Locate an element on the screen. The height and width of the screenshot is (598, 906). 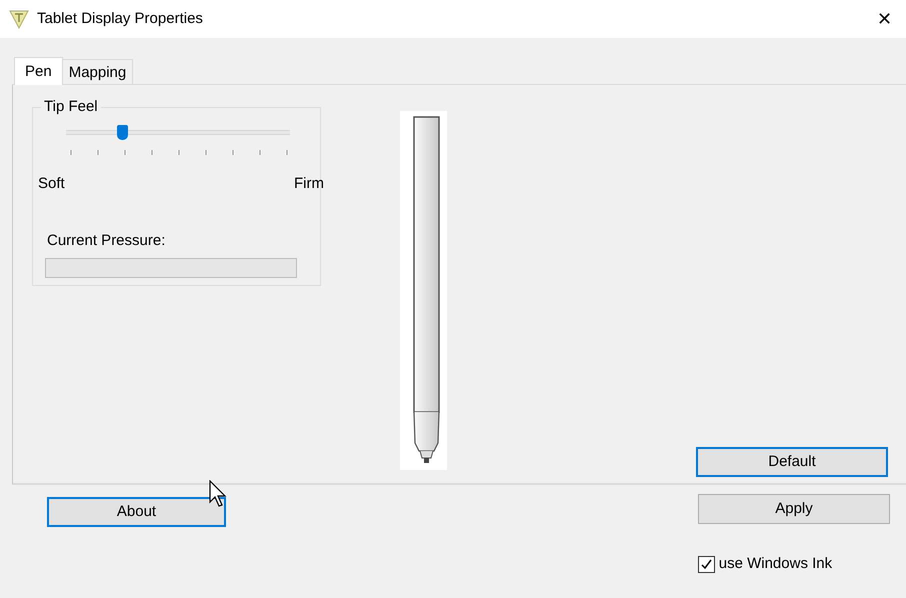
apply-button: Apply is located at coordinates (794, 509).